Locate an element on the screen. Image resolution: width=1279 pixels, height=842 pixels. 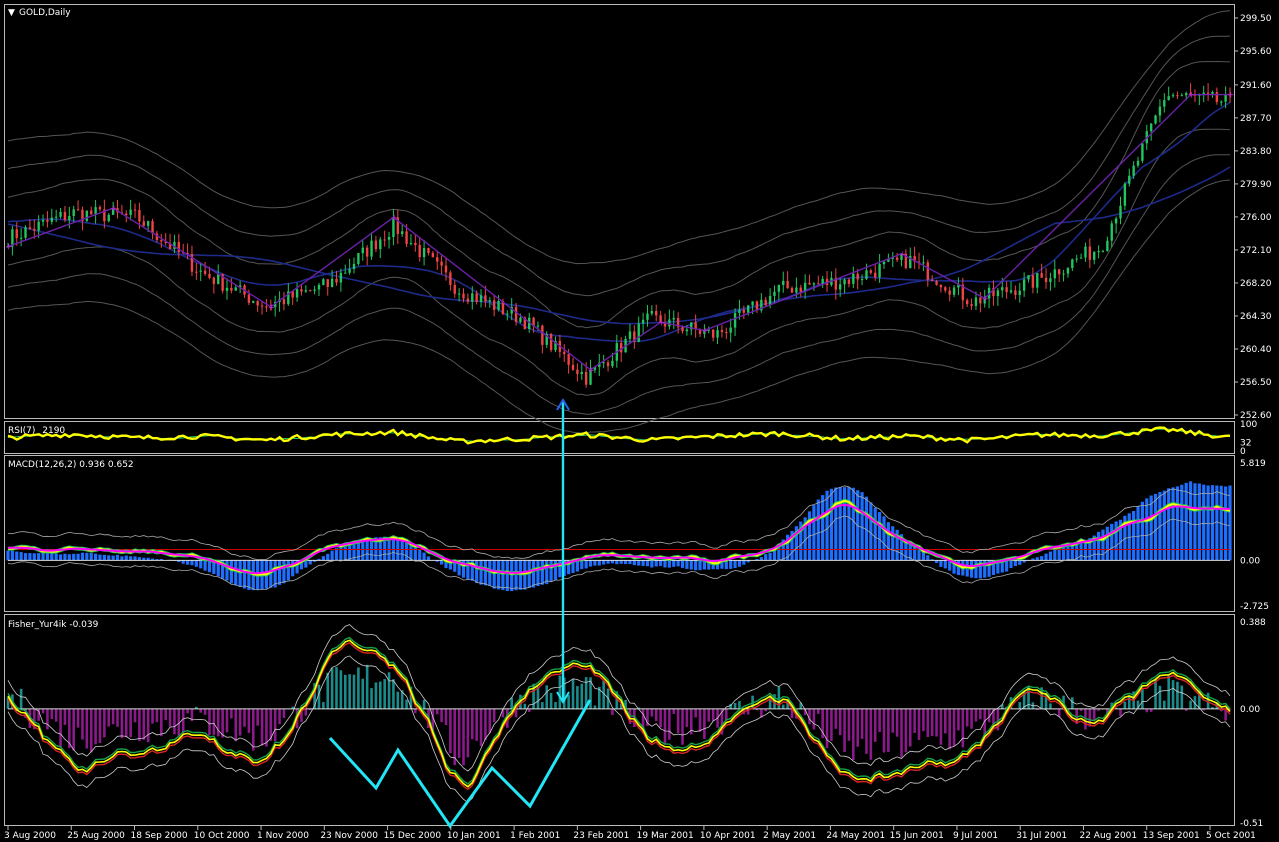
price-axis-label: 283.80 is located at coordinates (1256, 152).